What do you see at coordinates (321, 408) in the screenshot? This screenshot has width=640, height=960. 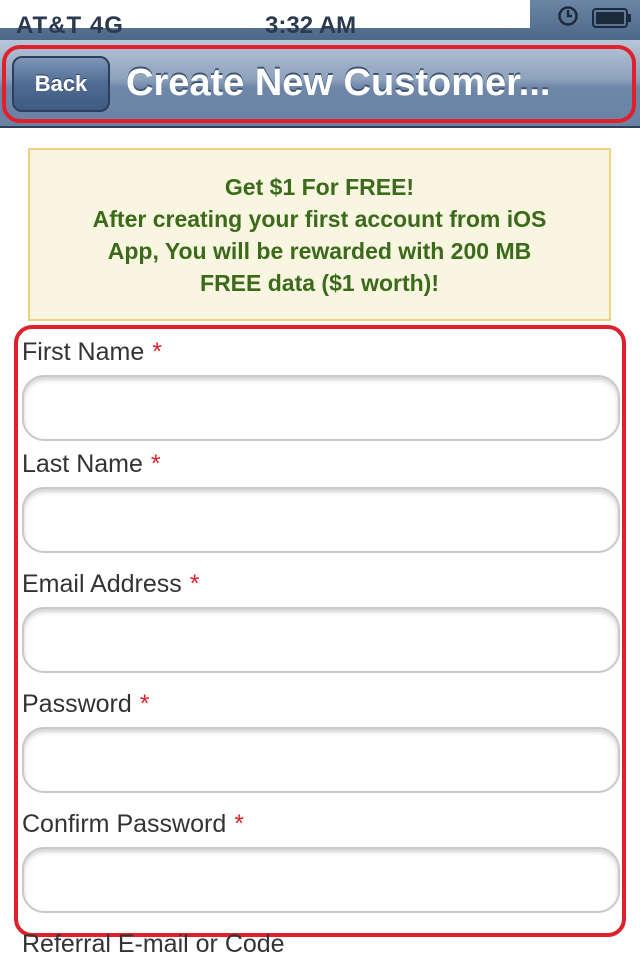 I see `first-name-input` at bounding box center [321, 408].